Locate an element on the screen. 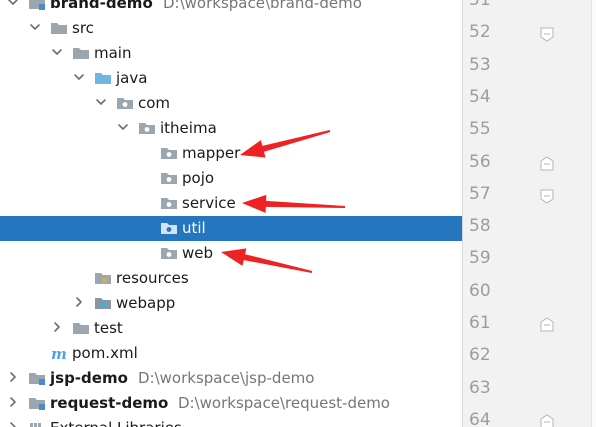 The image size is (596, 427). svg-text: m is located at coordinates (59, 353).